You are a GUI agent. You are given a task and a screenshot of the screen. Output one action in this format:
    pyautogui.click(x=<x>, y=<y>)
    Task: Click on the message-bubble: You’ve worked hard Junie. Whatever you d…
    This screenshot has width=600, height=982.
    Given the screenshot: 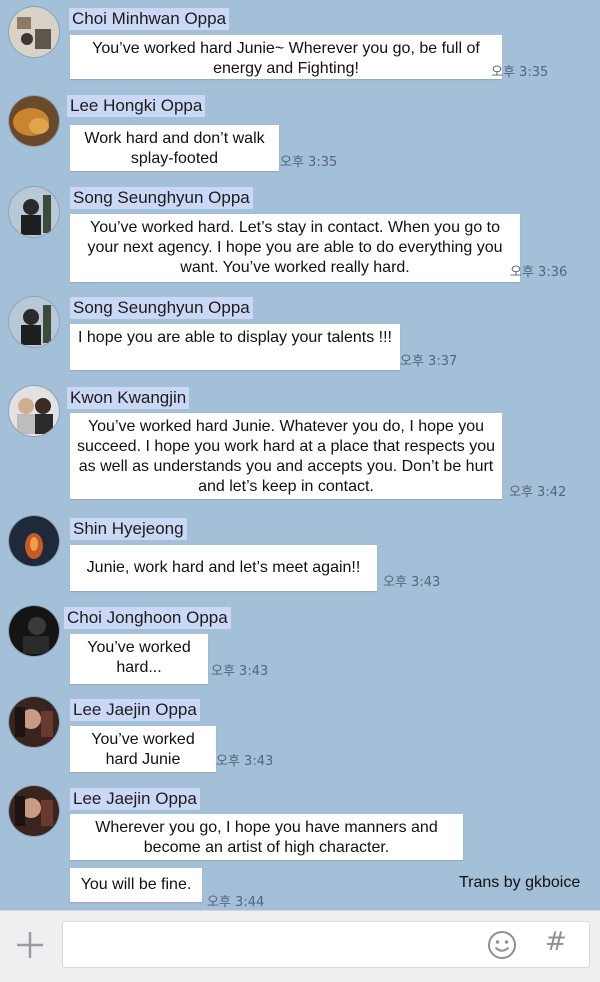 What is the action you would take?
    pyautogui.click(x=286, y=456)
    